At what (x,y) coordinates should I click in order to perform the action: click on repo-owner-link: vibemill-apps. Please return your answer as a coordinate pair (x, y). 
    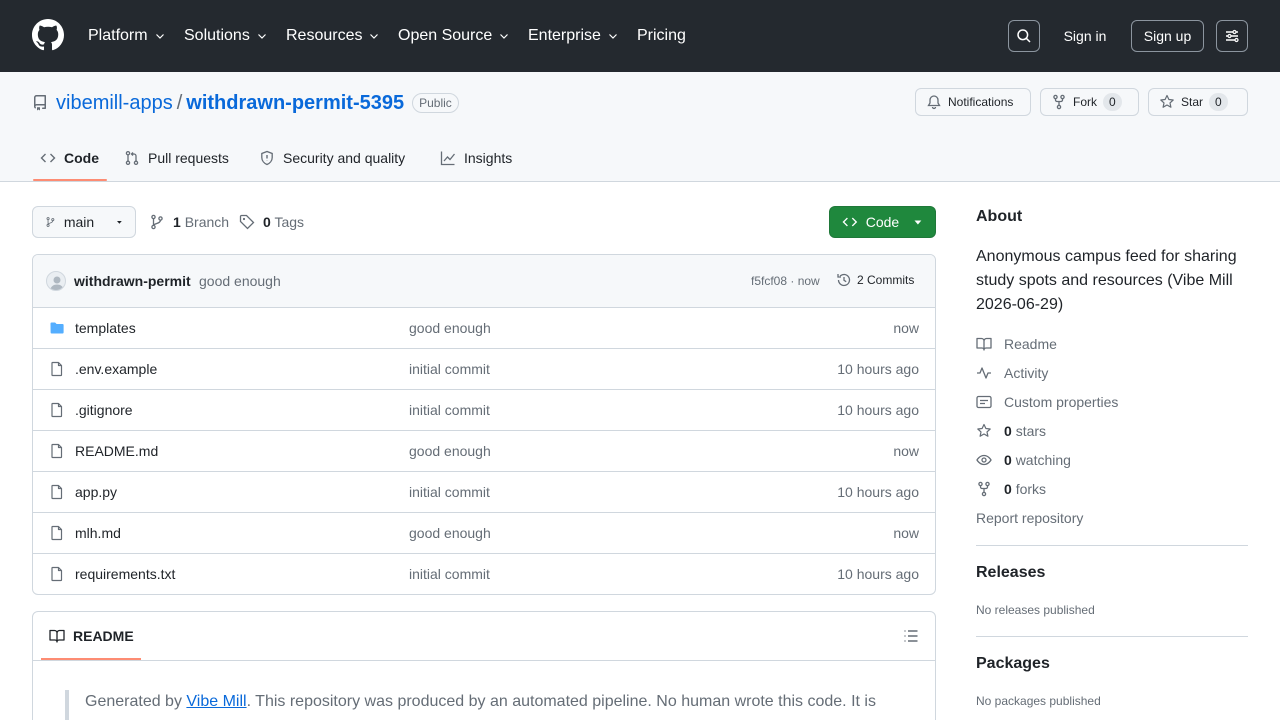
    Looking at the image, I should click on (114, 103).